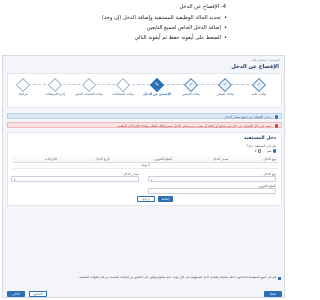 Image resolution: width=320 pixels, height=300 pixels. What do you see at coordinates (273, 294) in the screenshot?
I see `save-button: حفظ` at bounding box center [273, 294].